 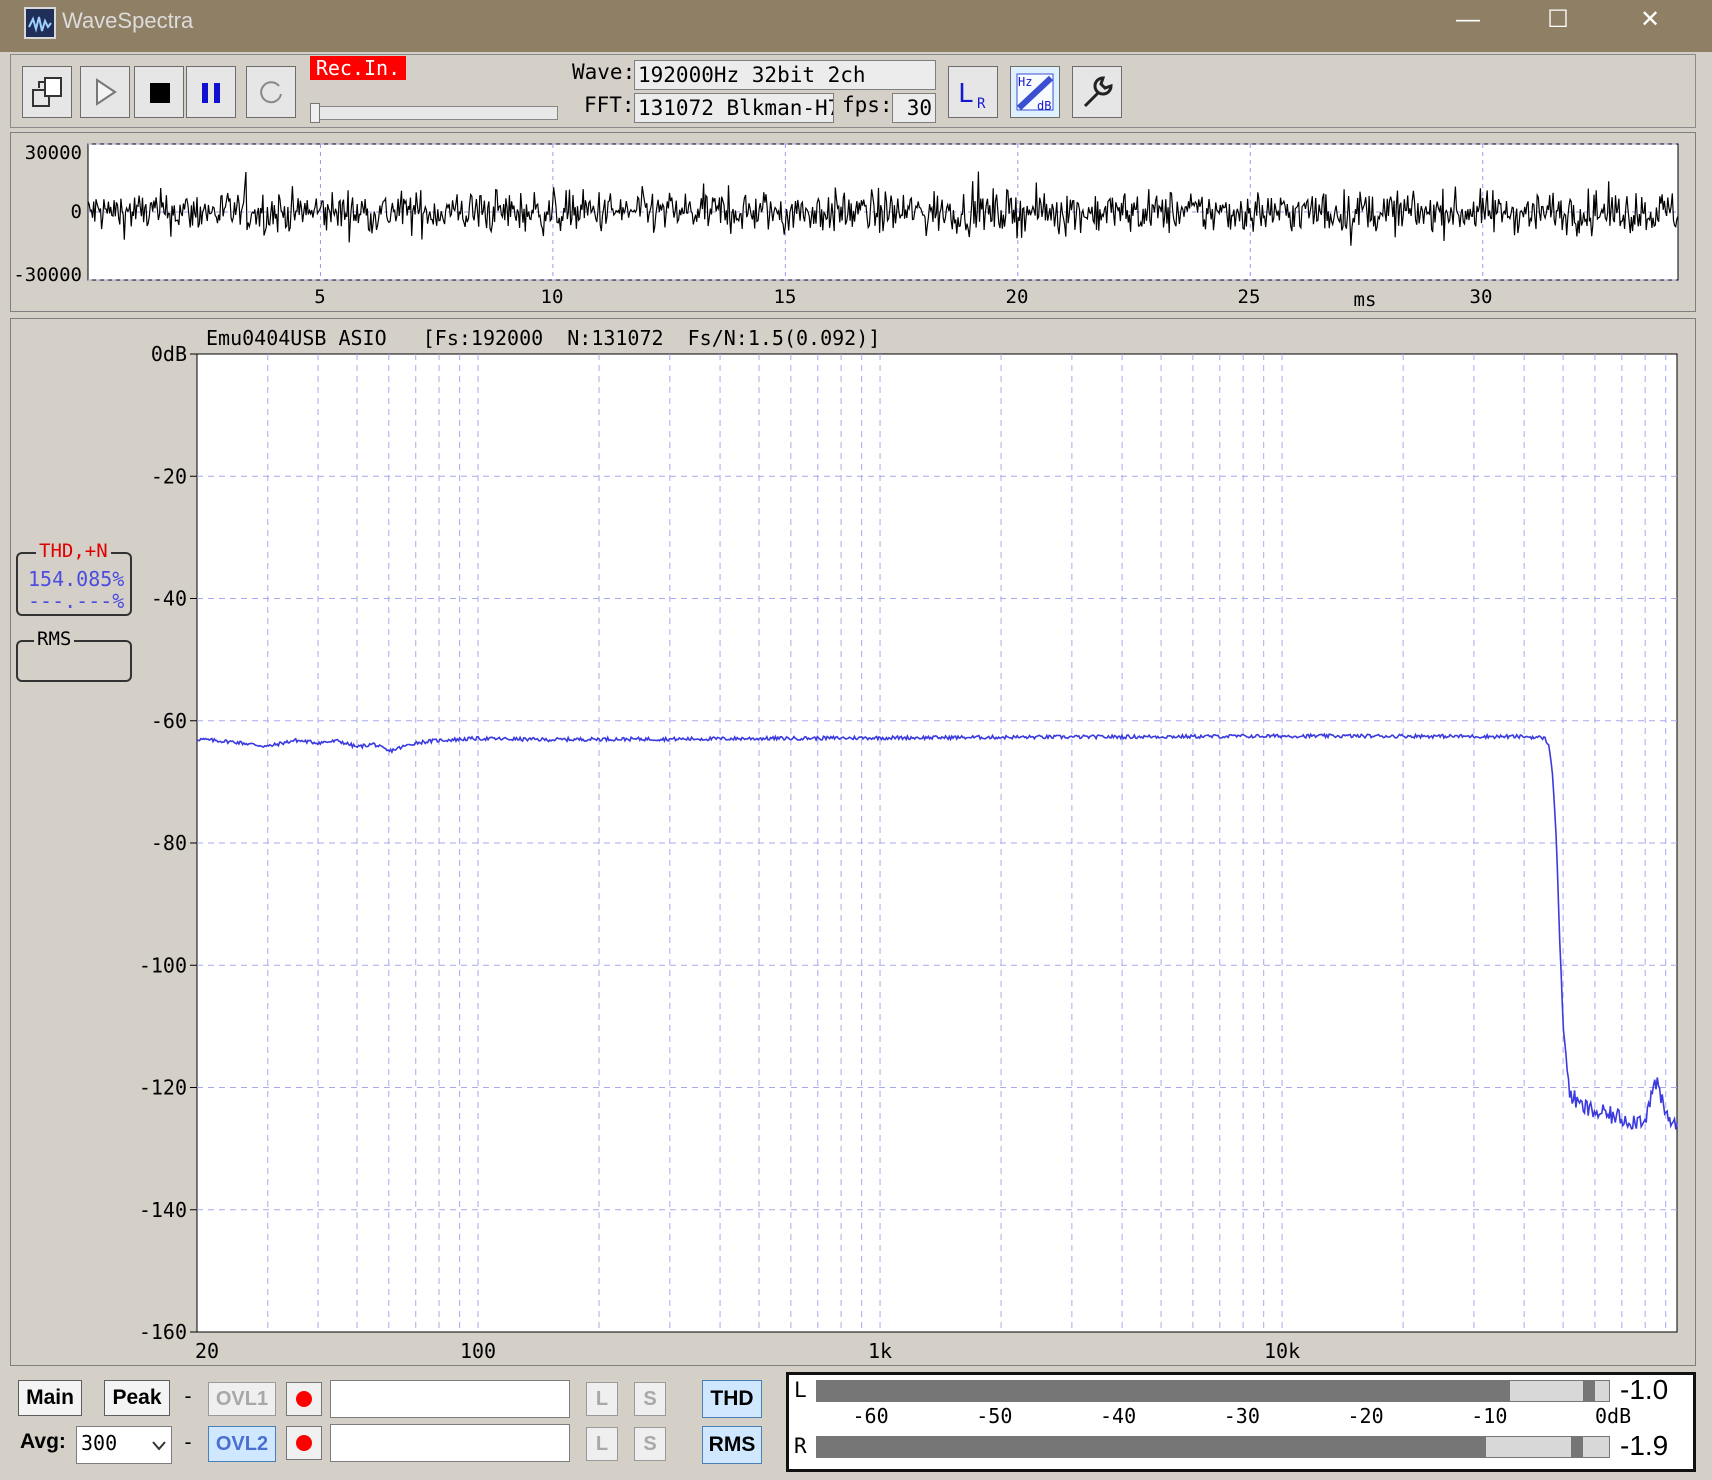 What do you see at coordinates (747, 1351) in the screenshot?
I see `spectrum-x-ticks: 20 100 1k 10k` at bounding box center [747, 1351].